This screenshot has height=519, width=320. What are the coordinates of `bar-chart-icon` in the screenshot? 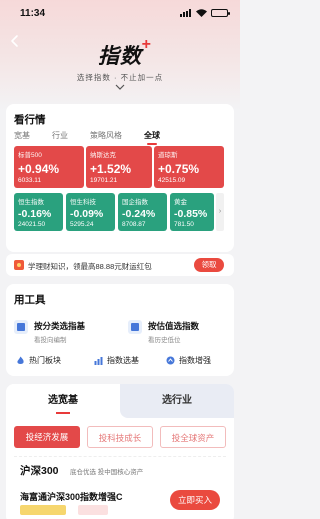 It's located at (98, 361).